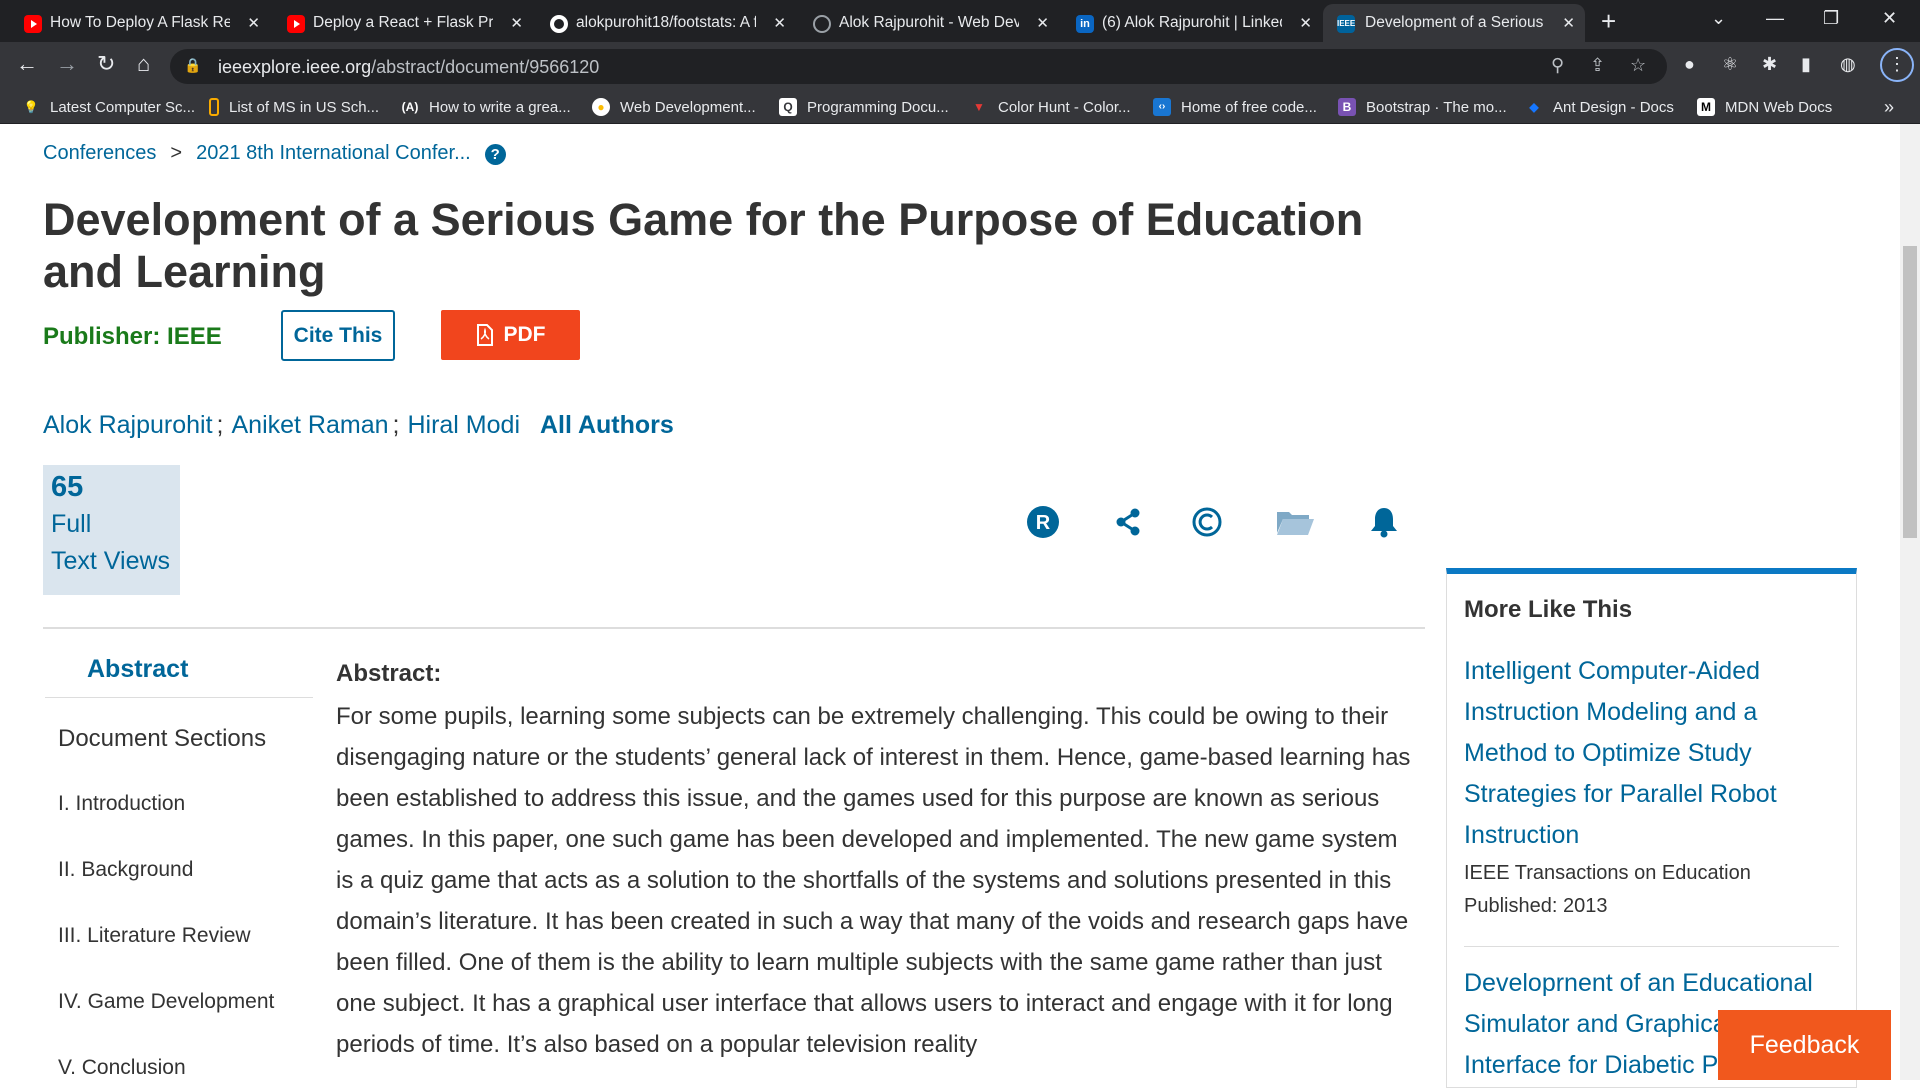 The height and width of the screenshot is (1088, 1920). What do you see at coordinates (121, 804) in the screenshot?
I see `section-link: I. Introduction` at bounding box center [121, 804].